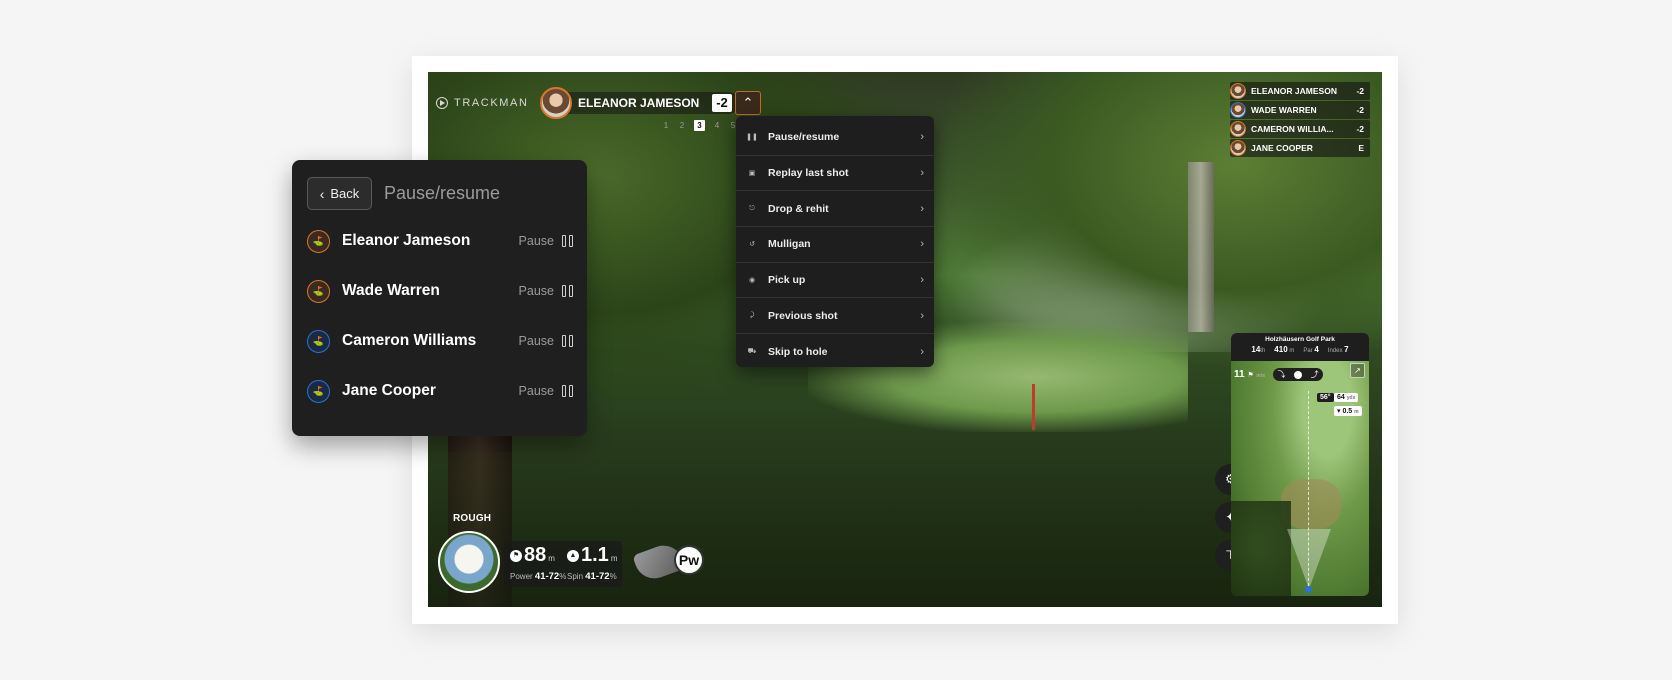 This screenshot has width=1672, height=680. I want to click on hazard-stake, so click(1033, 407).